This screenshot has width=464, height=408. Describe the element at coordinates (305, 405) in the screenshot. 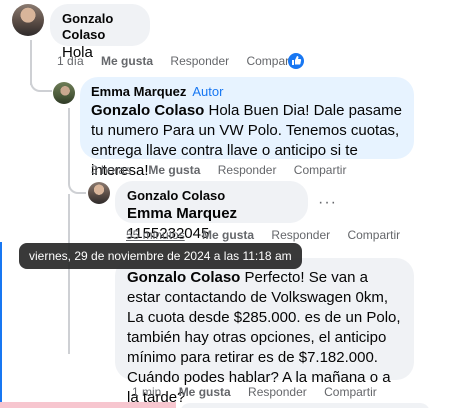

I see `comment-bubble` at that location.